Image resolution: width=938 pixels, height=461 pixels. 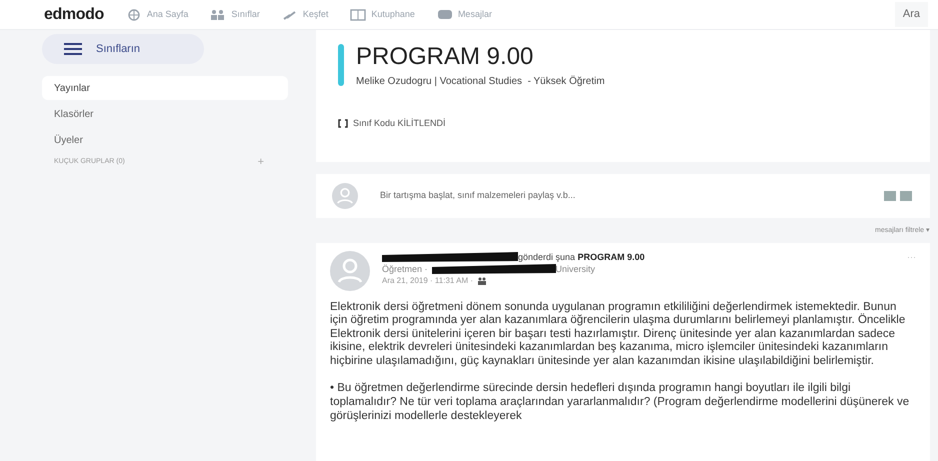 What do you see at coordinates (358, 14) in the screenshot?
I see `book-icon` at bounding box center [358, 14].